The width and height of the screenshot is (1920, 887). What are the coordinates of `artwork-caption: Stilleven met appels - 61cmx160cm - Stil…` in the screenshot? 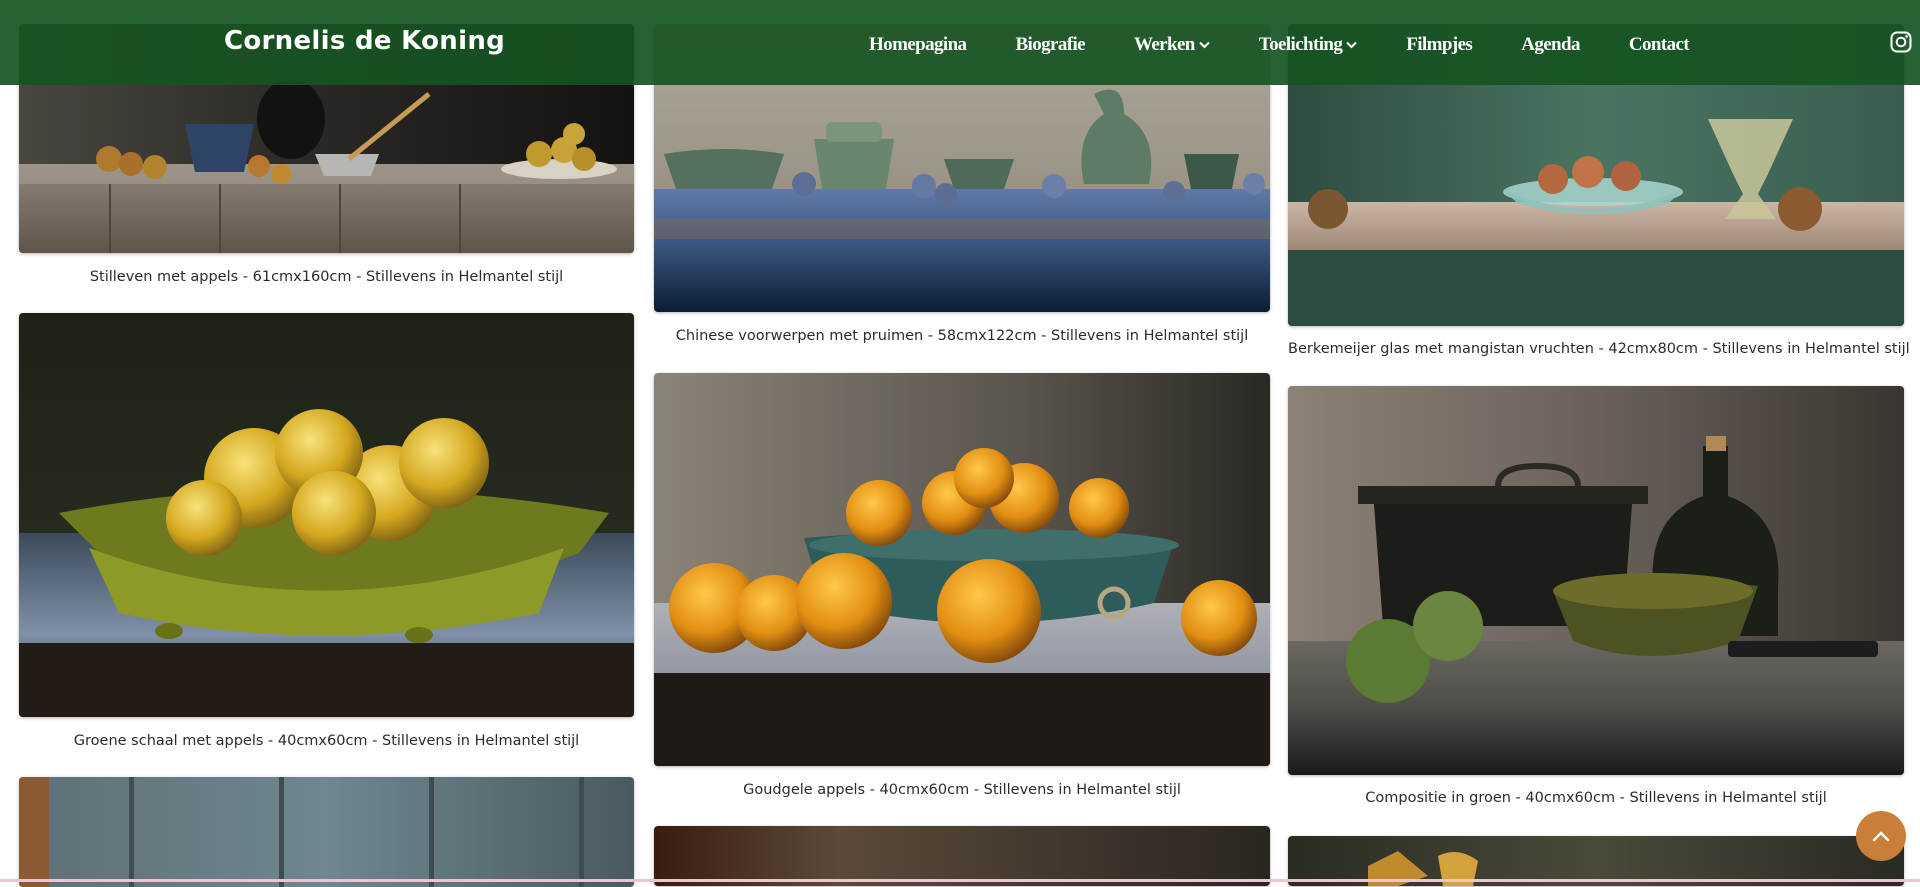 It's located at (326, 277).